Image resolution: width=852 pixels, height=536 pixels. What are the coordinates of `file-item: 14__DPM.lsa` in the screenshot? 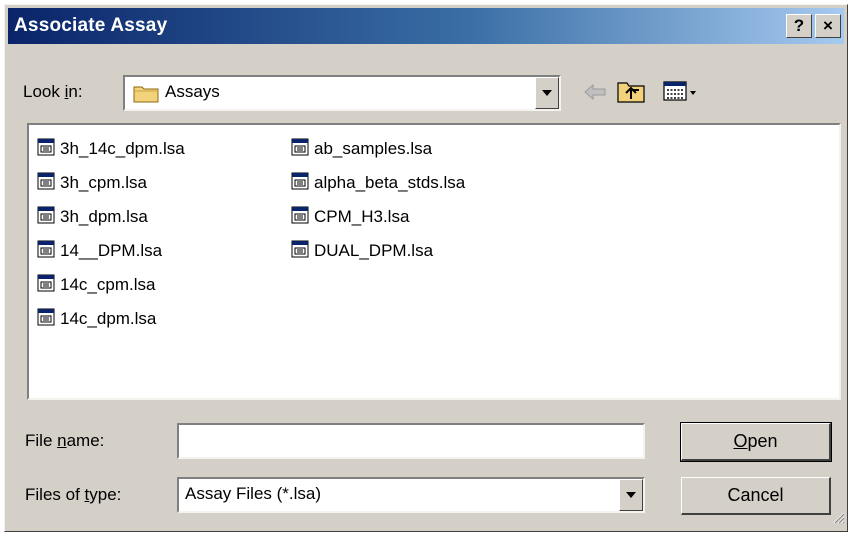 It's located at (99, 251).